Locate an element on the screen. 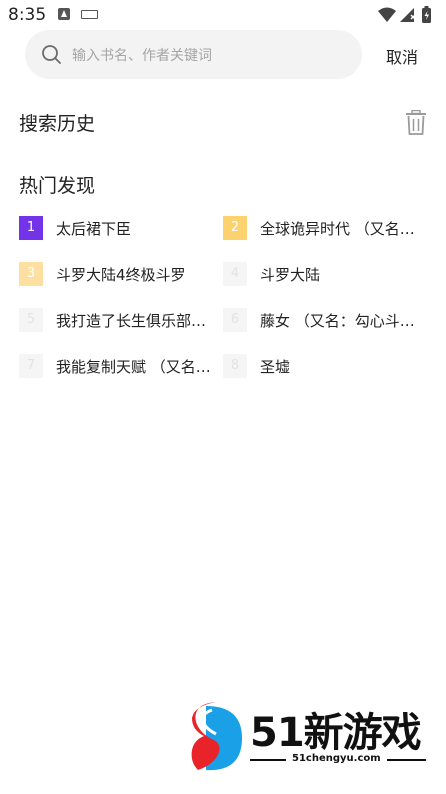 Image resolution: width=446 pixels, height=794 pixels. search-history-title: 搜索历史 is located at coordinates (57, 124).